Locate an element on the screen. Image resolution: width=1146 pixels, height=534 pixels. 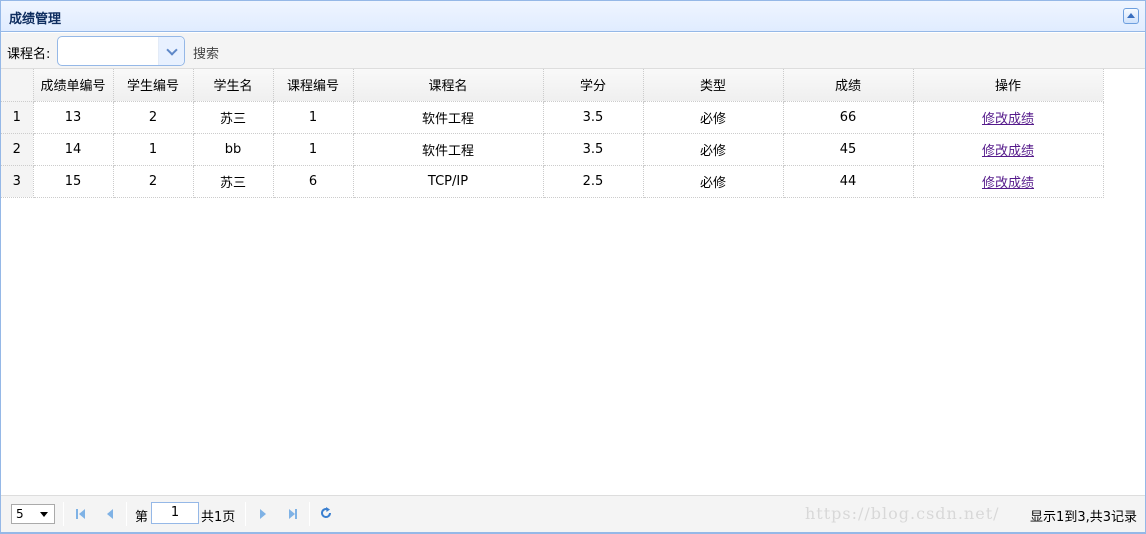
caret-down-icon is located at coordinates (44, 514).